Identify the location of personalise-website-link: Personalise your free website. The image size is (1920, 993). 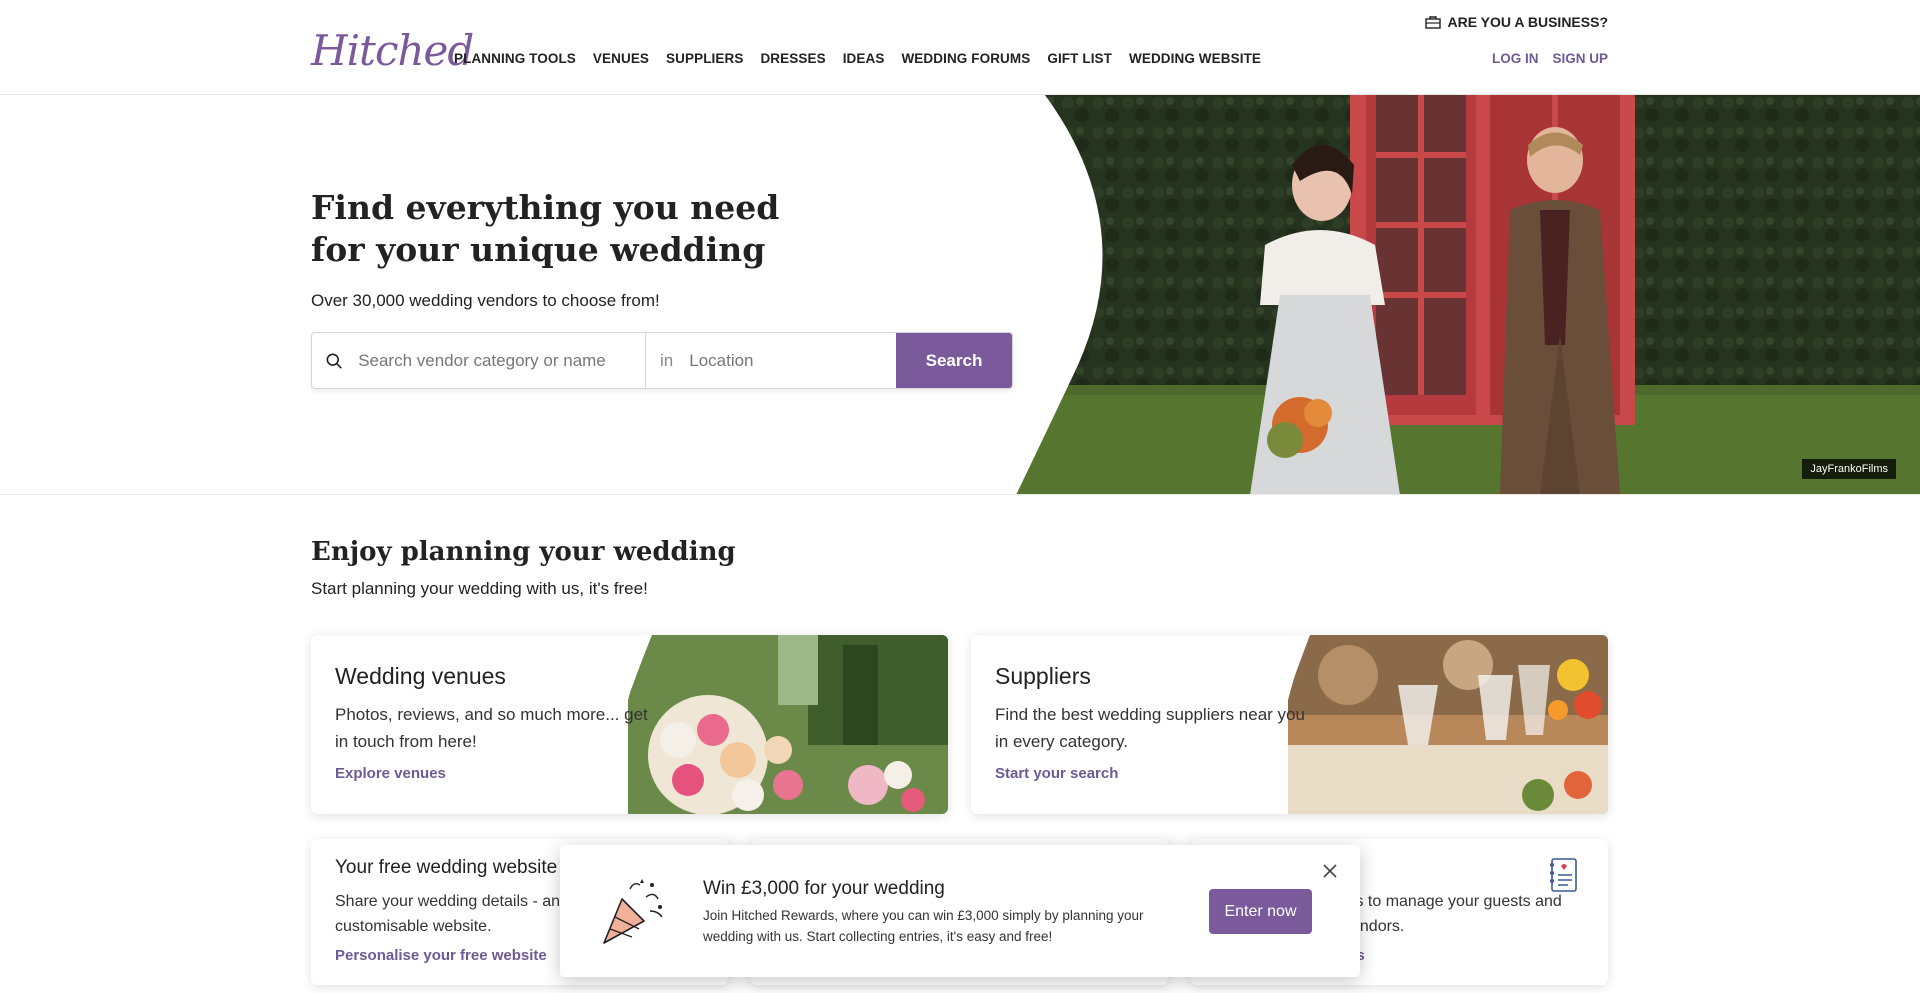
(441, 955).